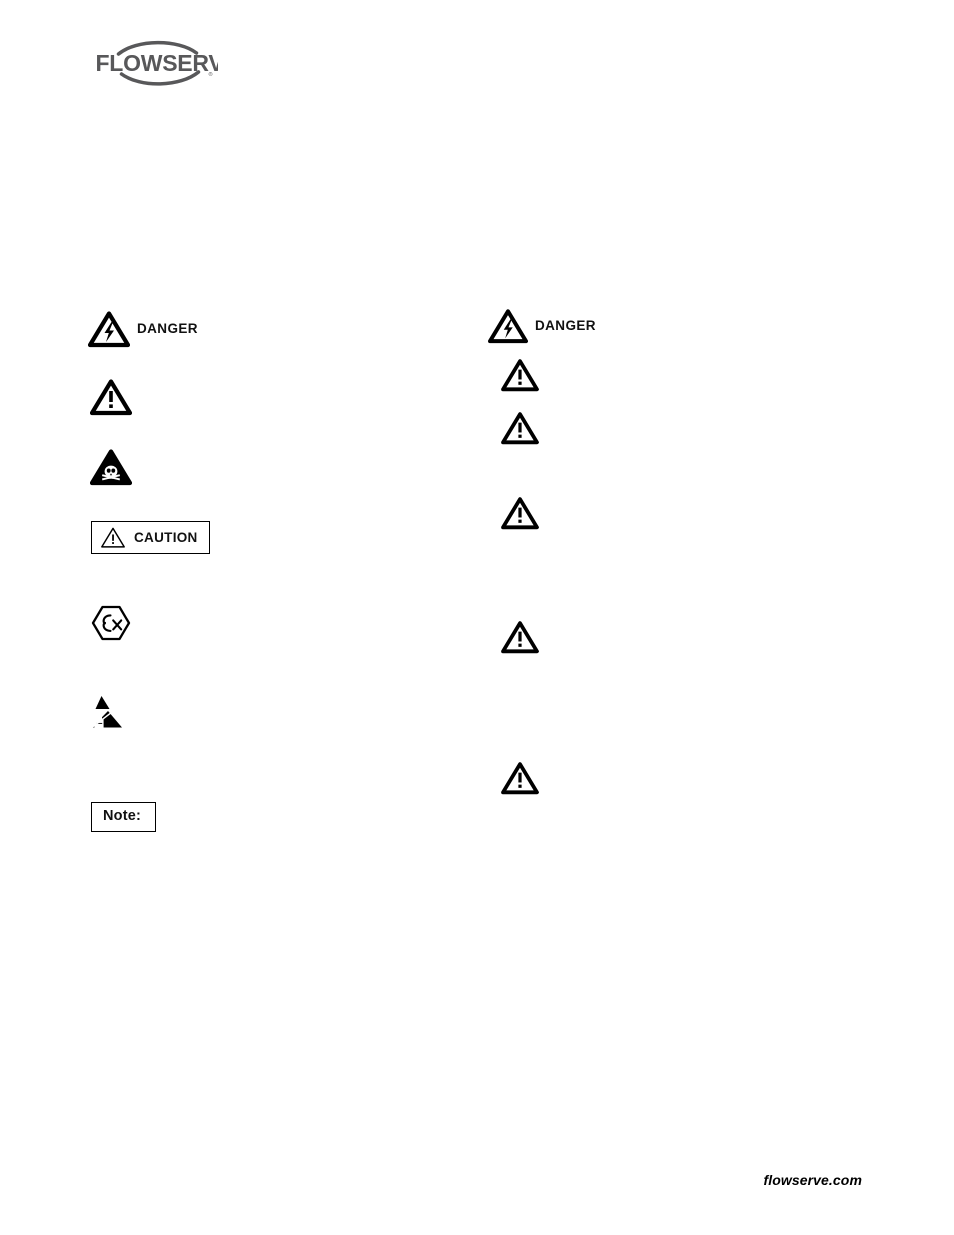 The width and height of the screenshot is (954, 1235). I want to click on toxic-skull-triangle-icon, so click(111, 467).